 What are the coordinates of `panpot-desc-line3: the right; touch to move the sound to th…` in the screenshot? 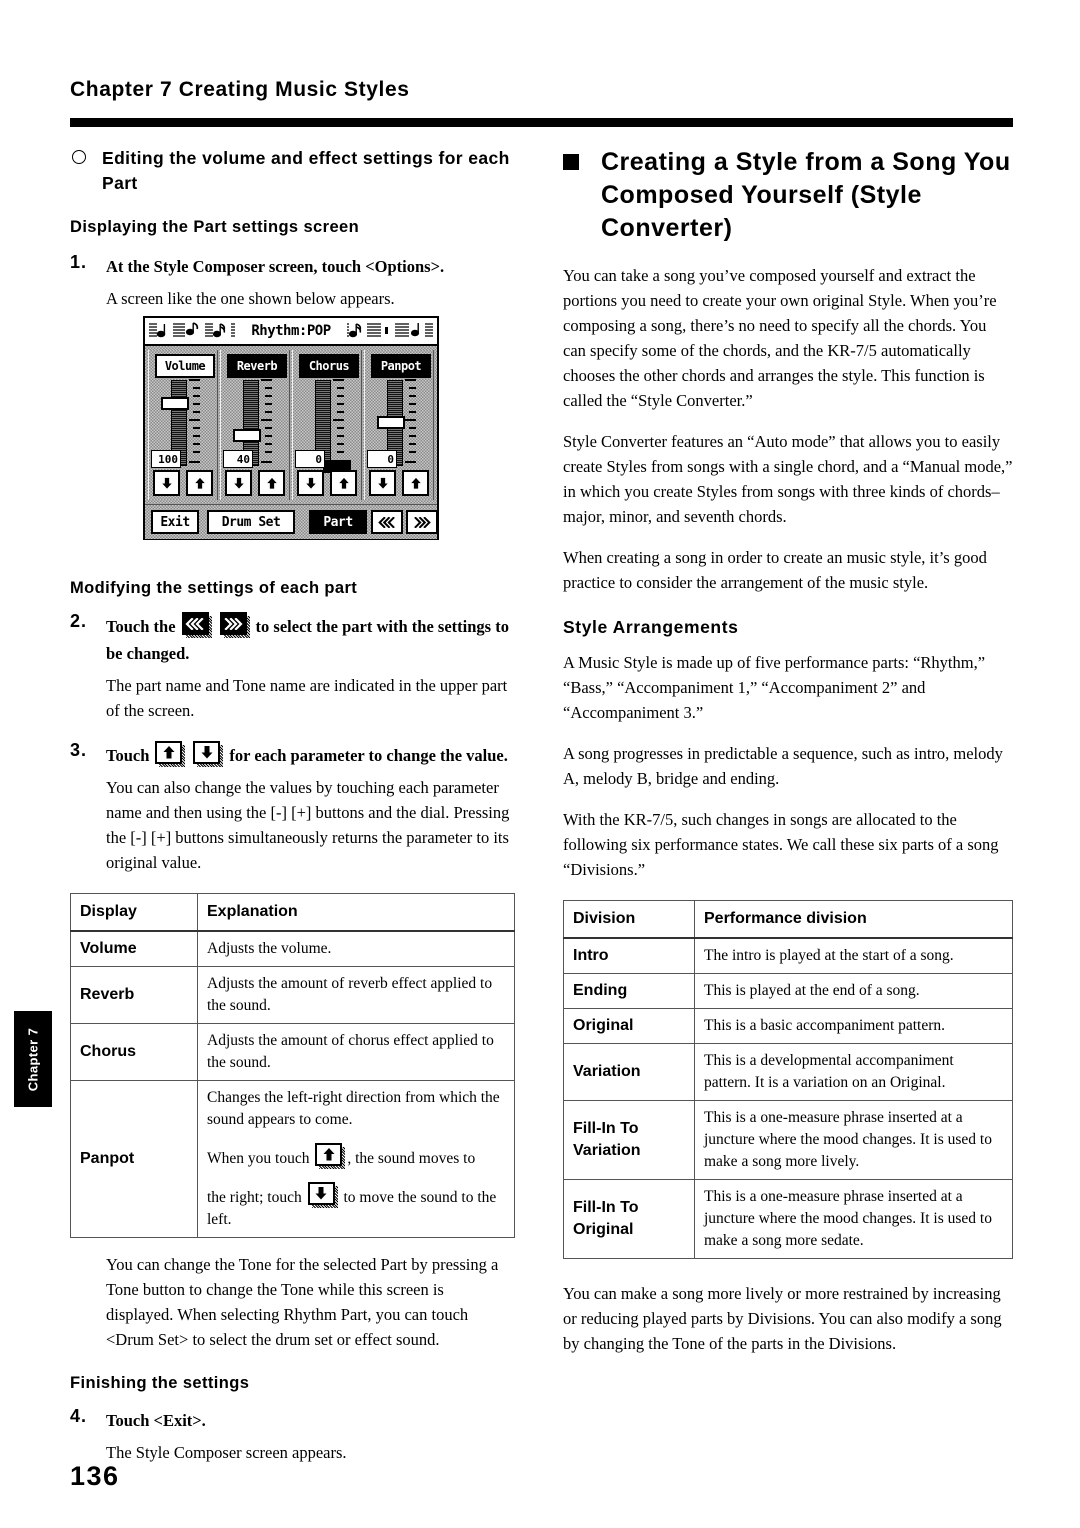 It's located at (356, 1206).